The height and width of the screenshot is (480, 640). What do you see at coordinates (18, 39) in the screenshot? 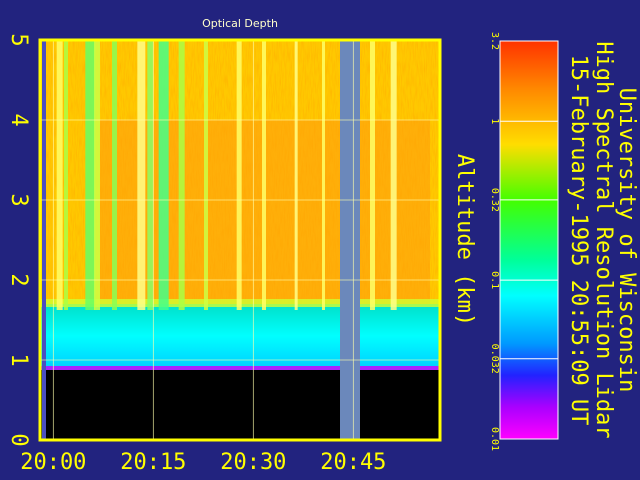
I see `y-tick-label: 5` at bounding box center [18, 39].